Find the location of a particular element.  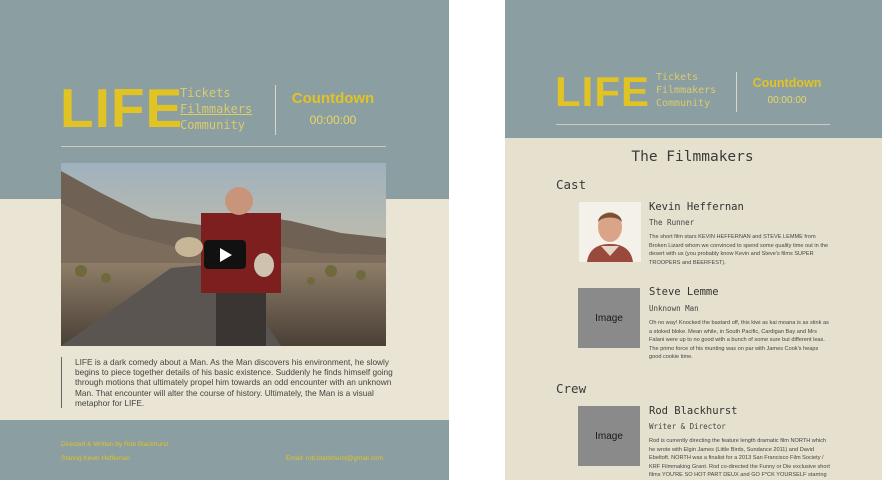

main-nav-2: Tickets Filmmakers Community is located at coordinates (686, 90).